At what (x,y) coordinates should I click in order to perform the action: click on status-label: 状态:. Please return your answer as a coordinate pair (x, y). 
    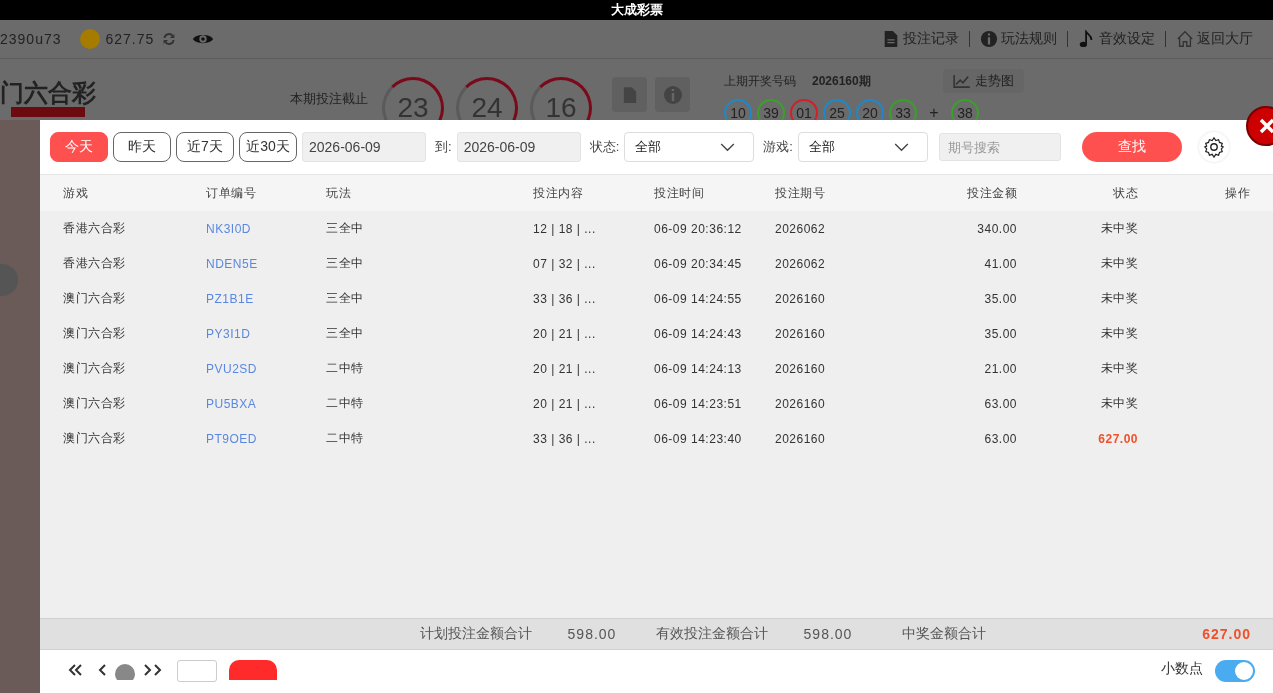
    Looking at the image, I should click on (604, 147).